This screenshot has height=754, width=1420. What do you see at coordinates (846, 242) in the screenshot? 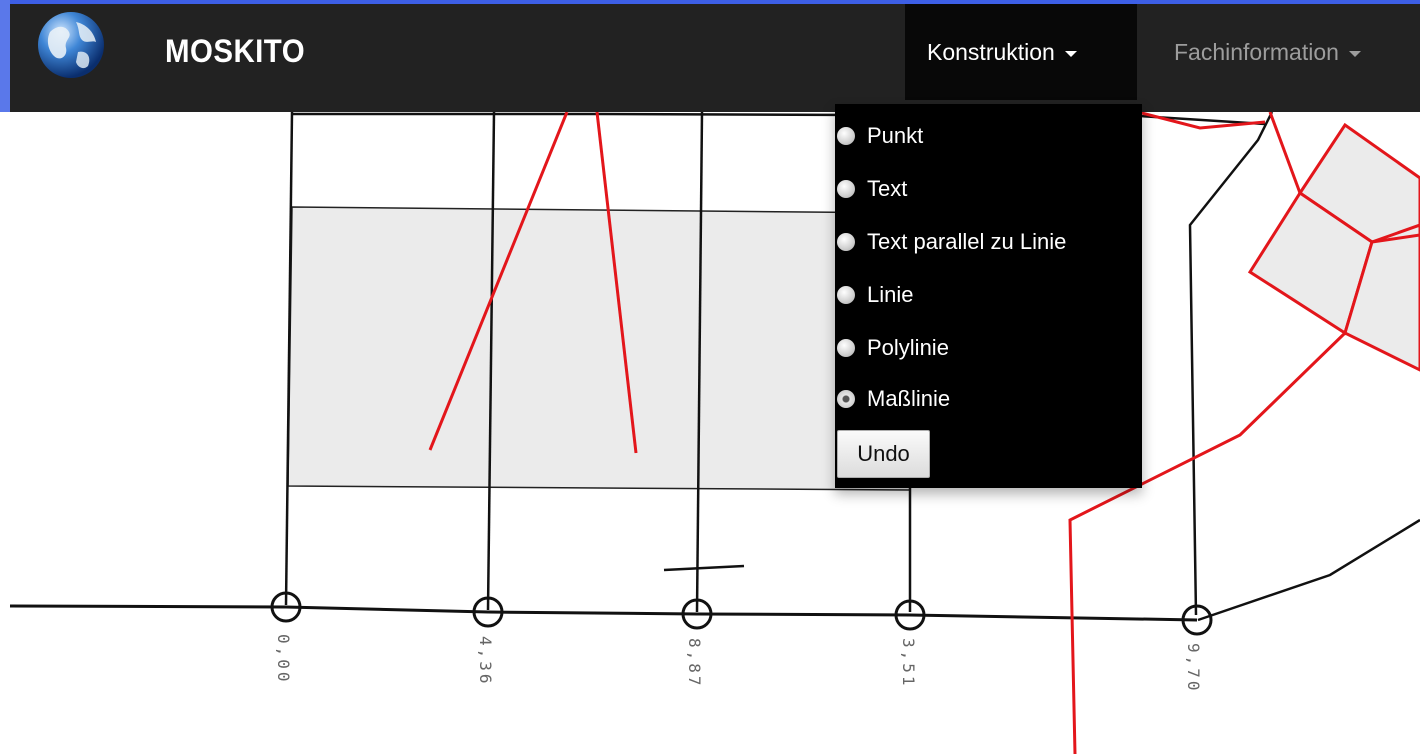
I see `radio-text-parallel` at bounding box center [846, 242].